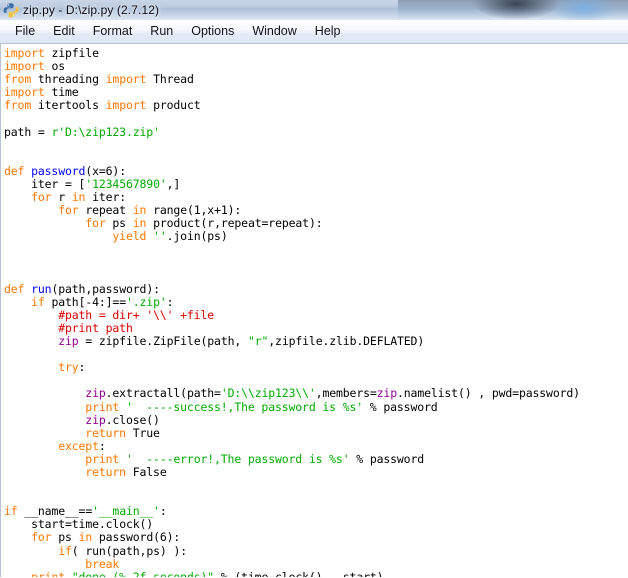 This screenshot has height=578, width=628. I want to click on menu-item-edit: Edit, so click(64, 31).